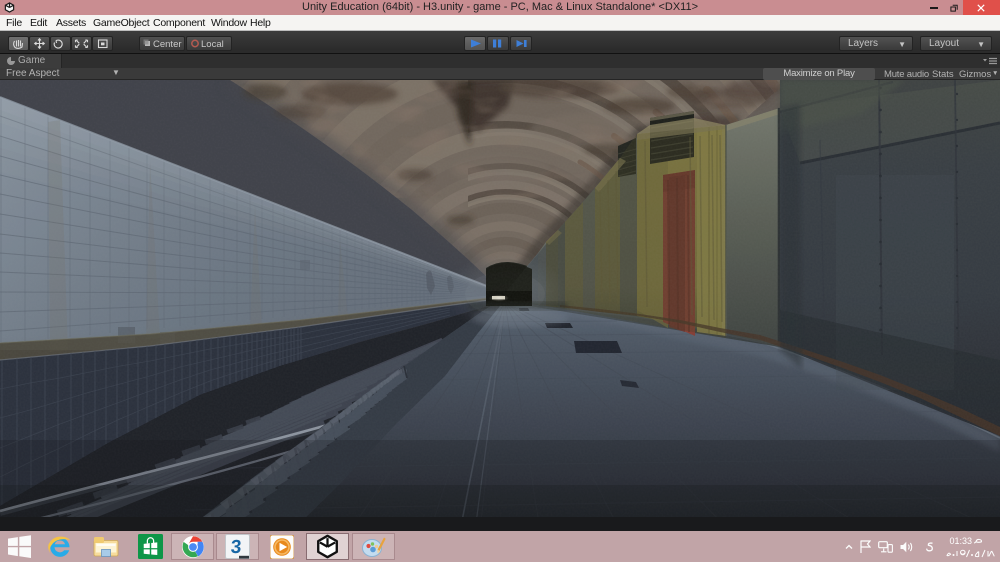 This screenshot has height=562, width=1000. What do you see at coordinates (960, 541) in the screenshot?
I see `svg-text: 01:33` at bounding box center [960, 541].